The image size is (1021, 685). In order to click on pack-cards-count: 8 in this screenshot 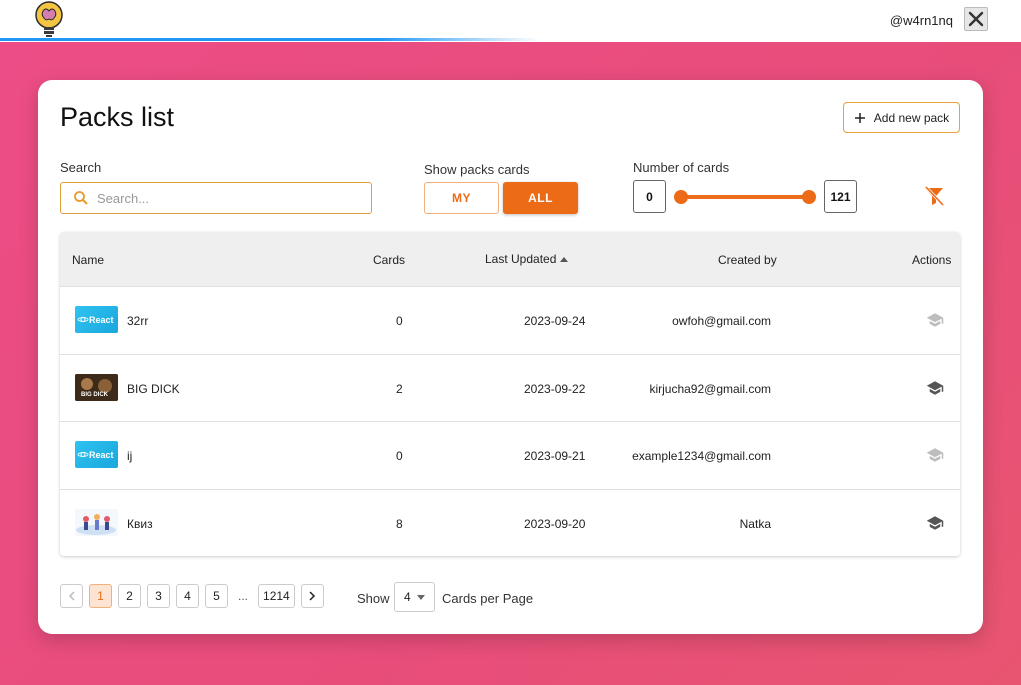, I will do `click(399, 523)`.